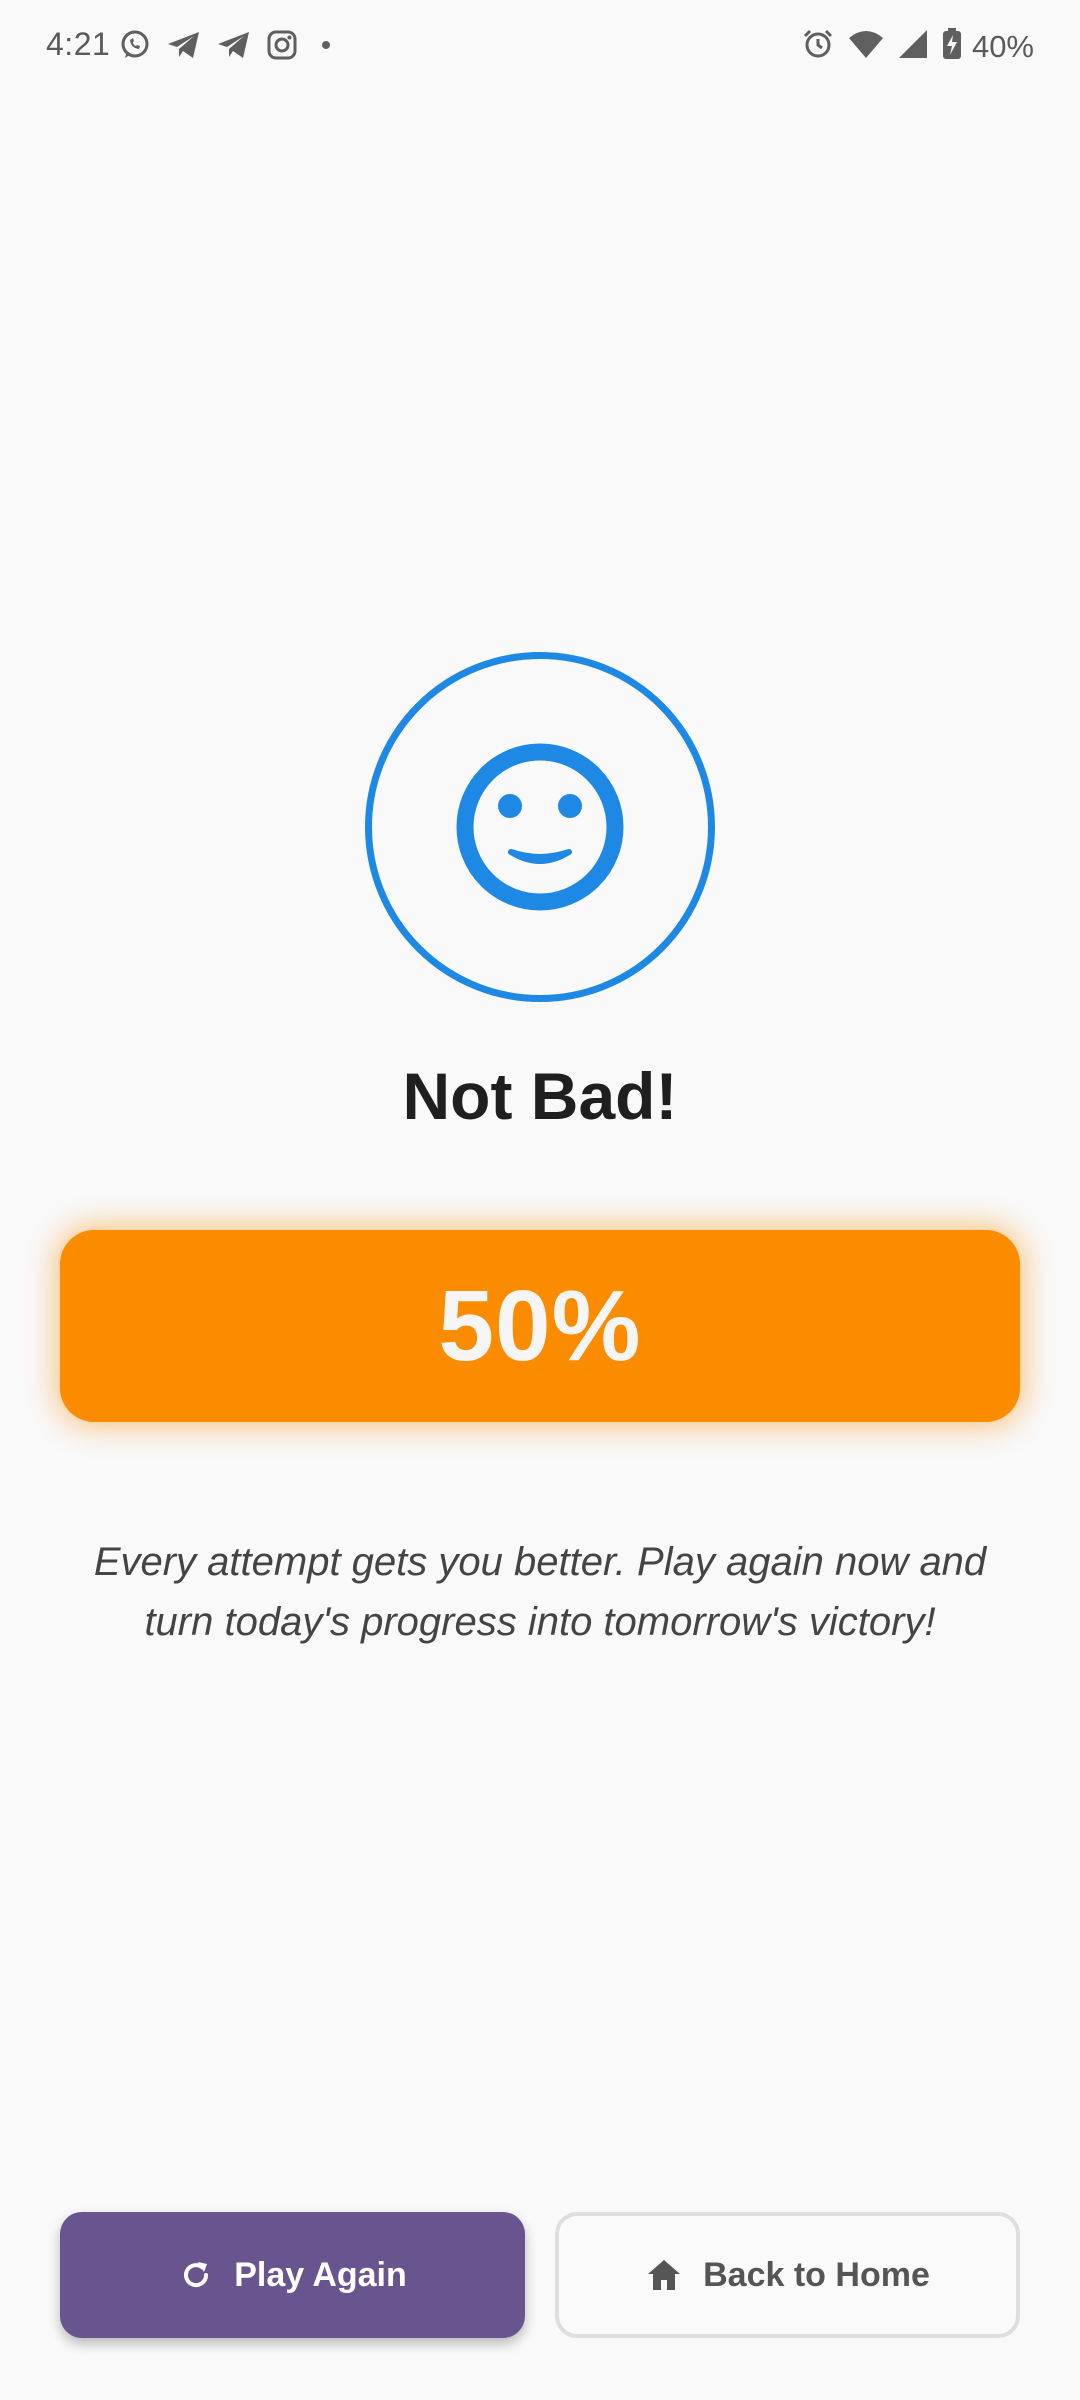 This screenshot has height=2400, width=1080. I want to click on home-icon, so click(664, 2275).